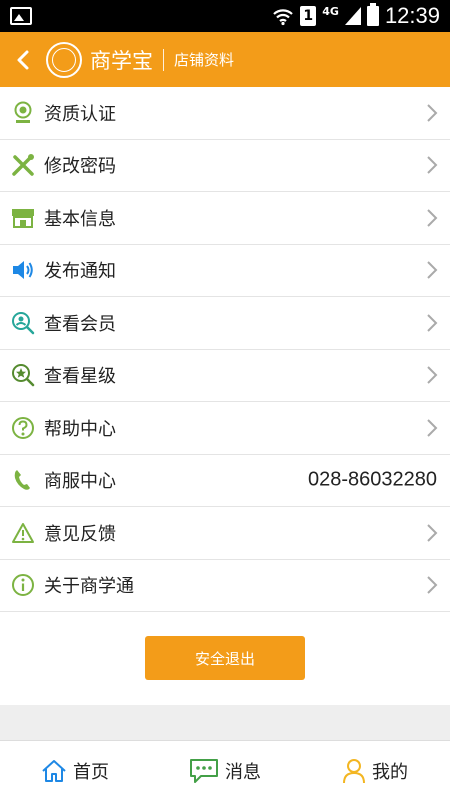  Describe the element at coordinates (412, 15) in the screenshot. I see `status-time: 12:39` at that location.